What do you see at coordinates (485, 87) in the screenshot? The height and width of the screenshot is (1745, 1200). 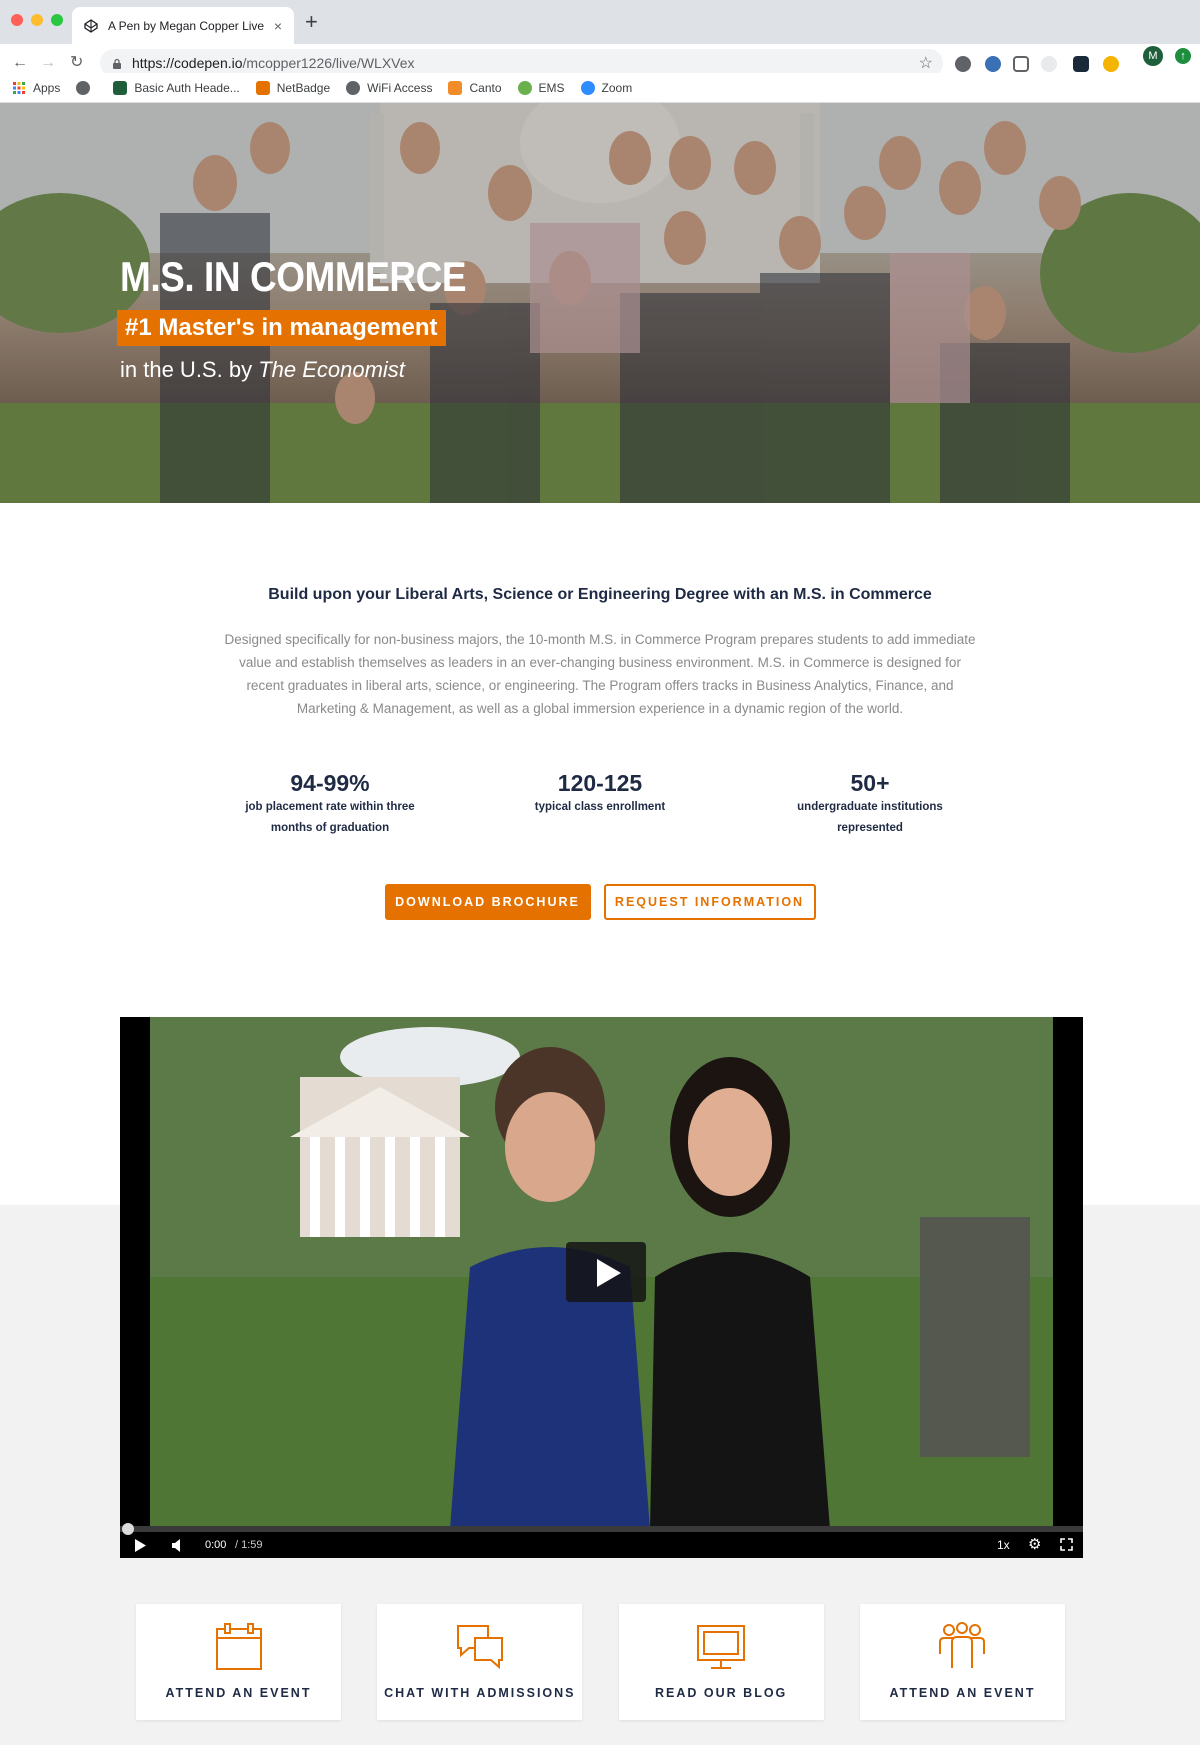 I see `bookmark-label: Canto` at bounding box center [485, 87].